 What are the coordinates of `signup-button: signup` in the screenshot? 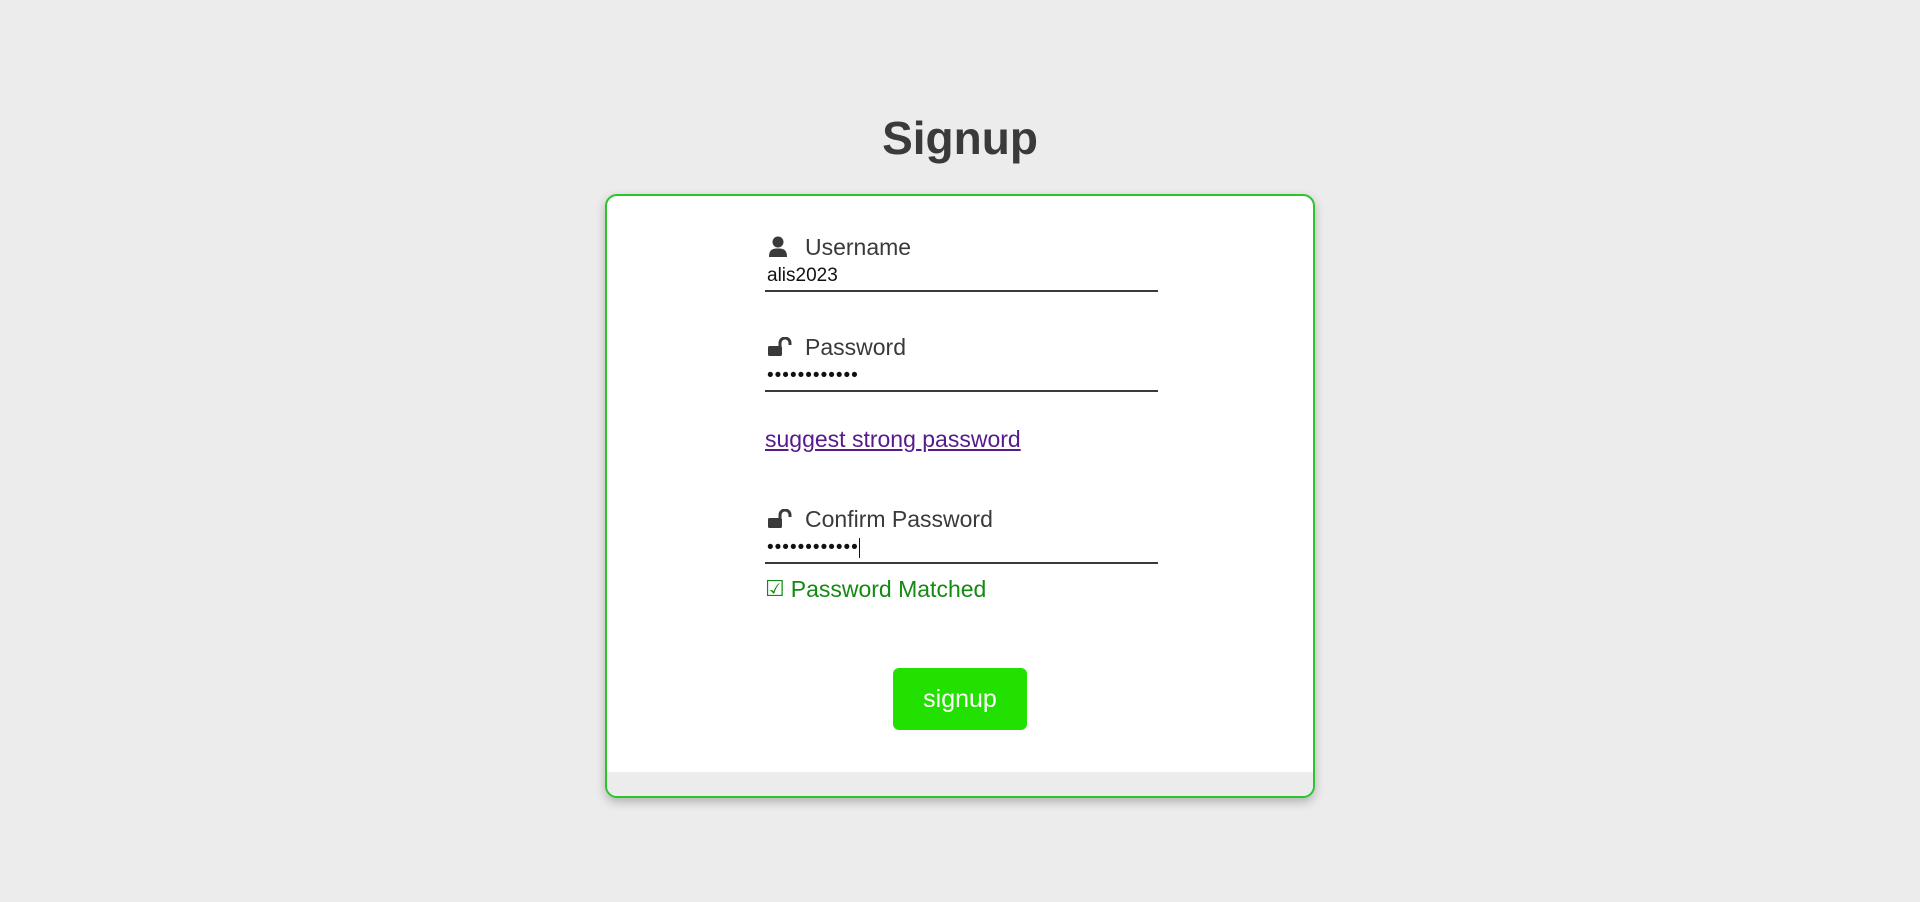 It's located at (960, 699).